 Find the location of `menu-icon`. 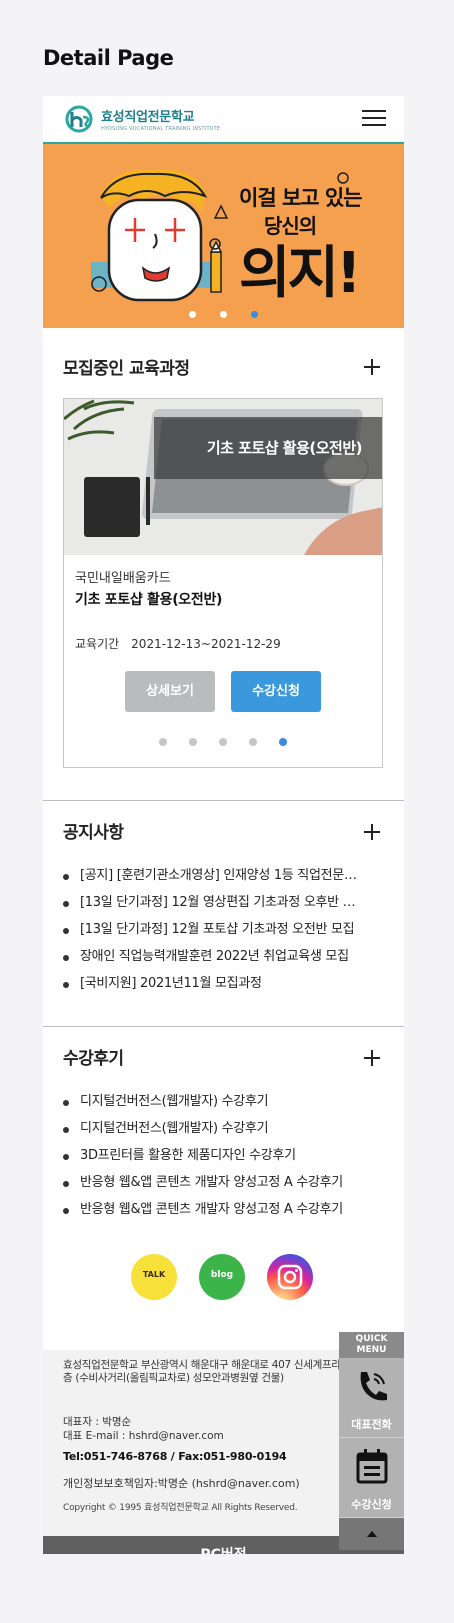

menu-icon is located at coordinates (374, 119).